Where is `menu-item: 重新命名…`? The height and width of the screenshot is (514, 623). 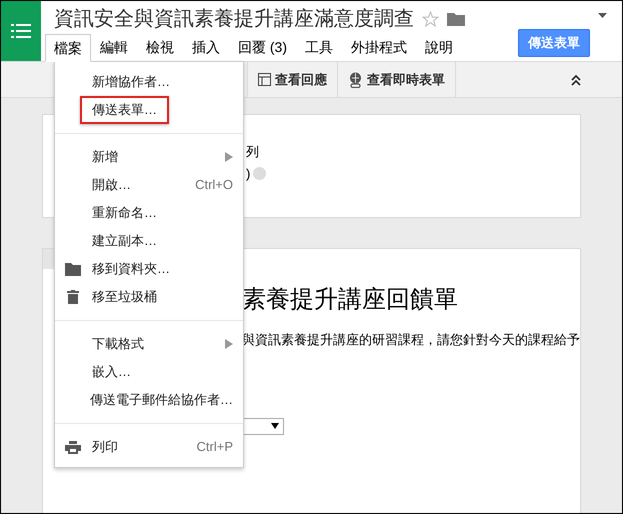 menu-item: 重新命名… is located at coordinates (149, 213).